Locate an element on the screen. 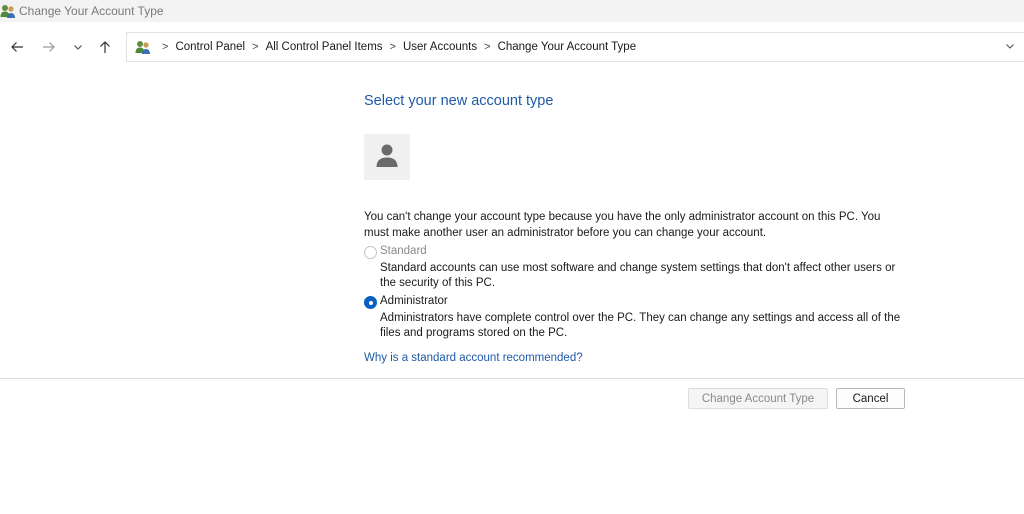  address-dropdown-button is located at coordinates (1010, 47).